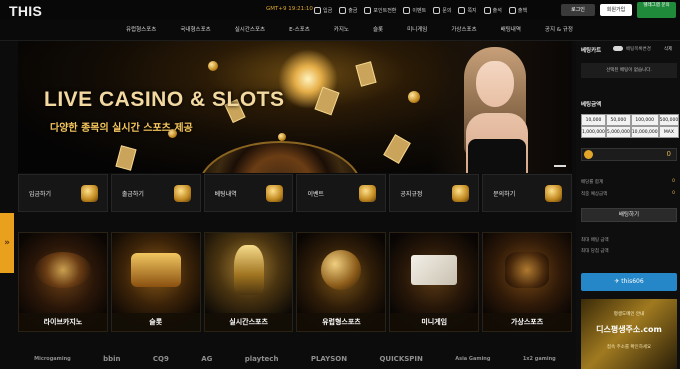  I want to click on nav-domestic-sports: 국내형스포츠, so click(195, 30).